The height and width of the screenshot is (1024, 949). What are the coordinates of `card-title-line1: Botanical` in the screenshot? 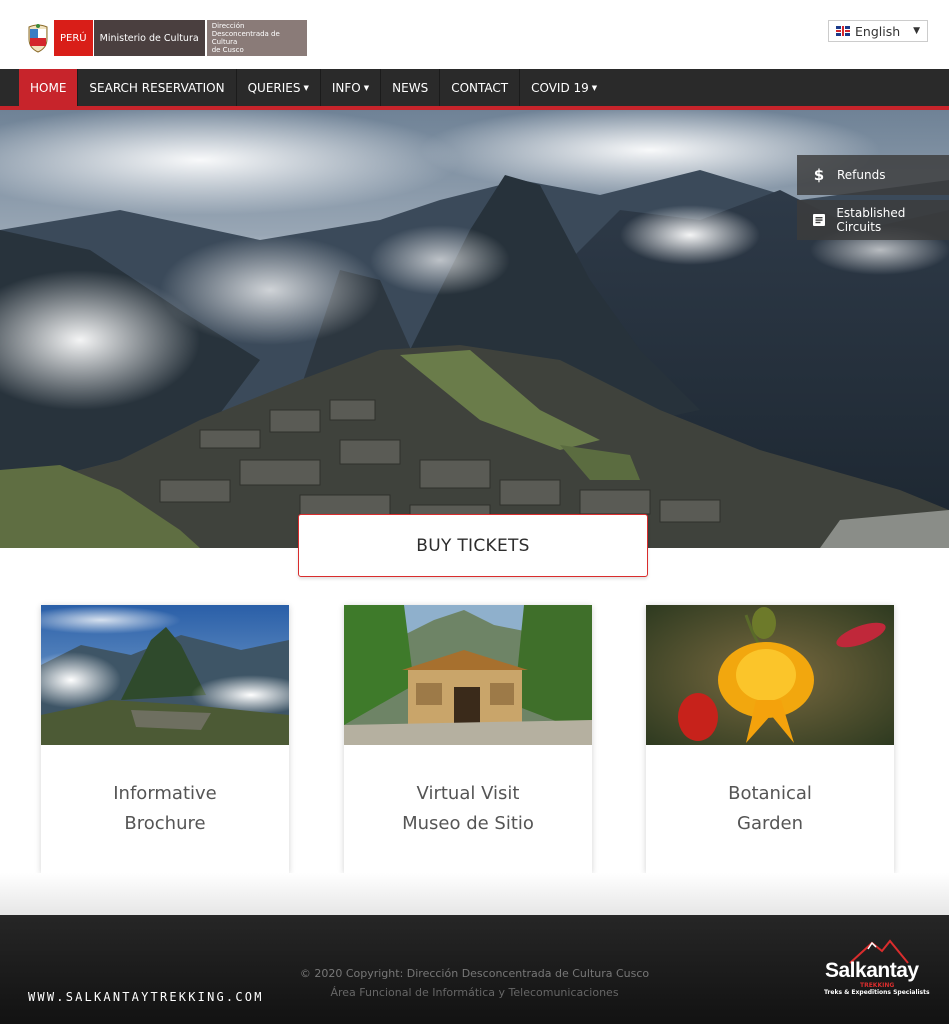 It's located at (770, 793).